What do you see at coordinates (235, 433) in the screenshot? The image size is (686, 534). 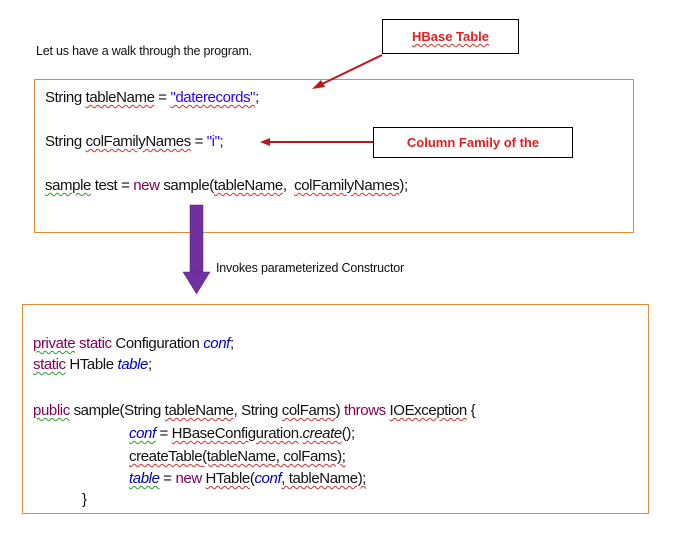 I see `class-token: HBaseConfiguration` at bounding box center [235, 433].